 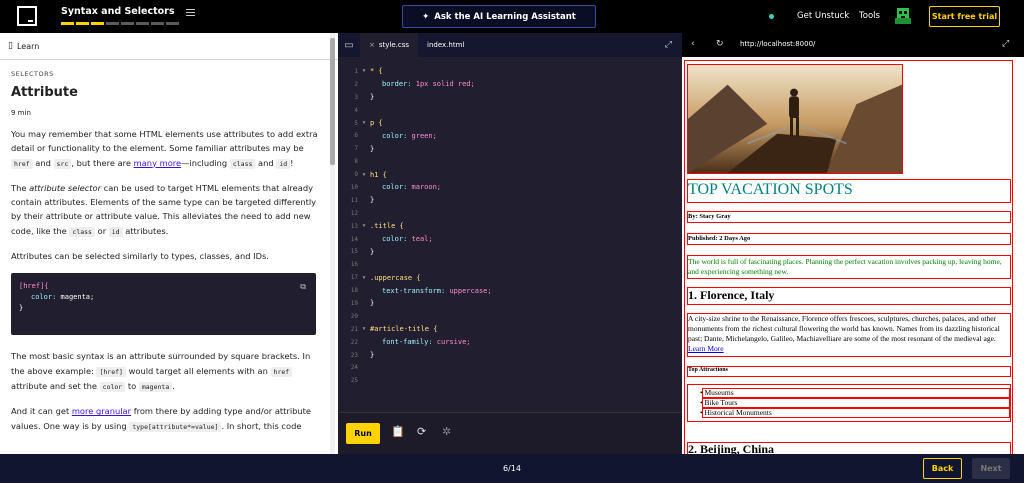 I want to click on code-line: 14 color: teal;, so click(x=510, y=239).